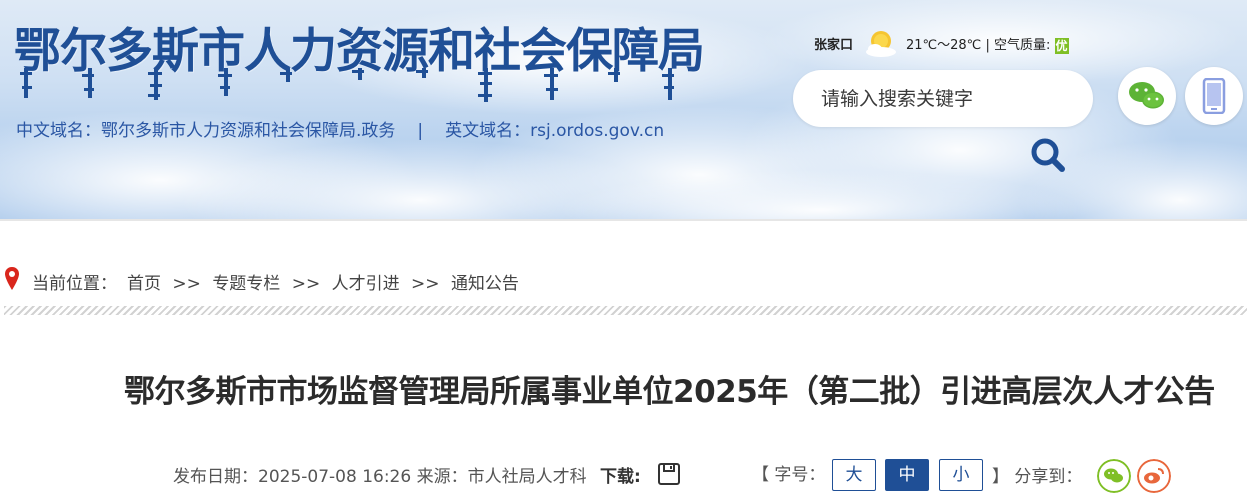 The height and width of the screenshot is (494, 1247). What do you see at coordinates (625, 310) in the screenshot?
I see `hatched-divider` at bounding box center [625, 310].